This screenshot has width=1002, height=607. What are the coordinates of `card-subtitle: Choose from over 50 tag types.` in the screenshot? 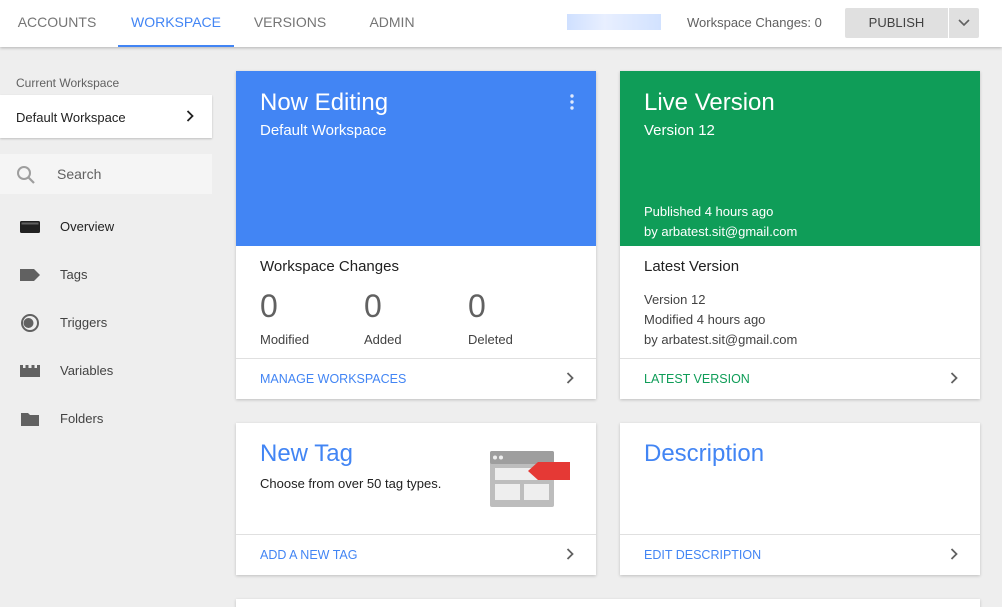 It's located at (351, 483).